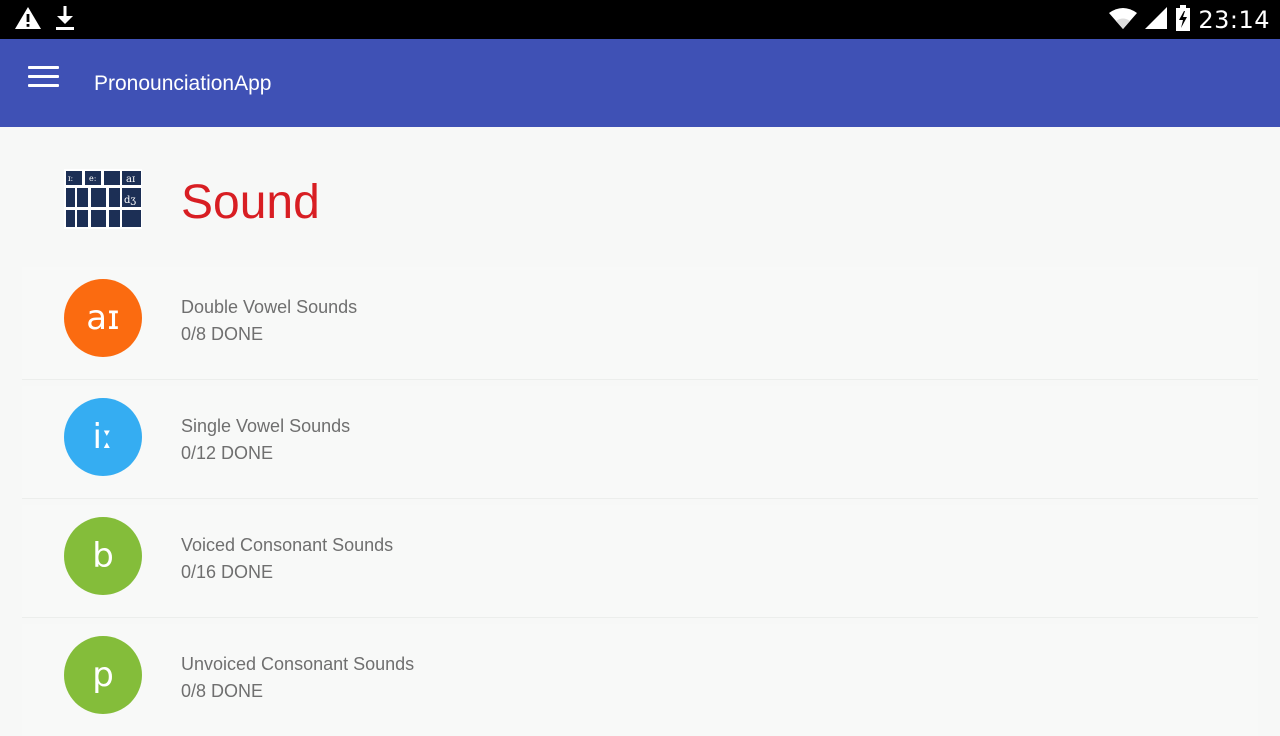 This screenshot has height=736, width=1280. What do you see at coordinates (45, 20) in the screenshot?
I see `status-left` at bounding box center [45, 20].